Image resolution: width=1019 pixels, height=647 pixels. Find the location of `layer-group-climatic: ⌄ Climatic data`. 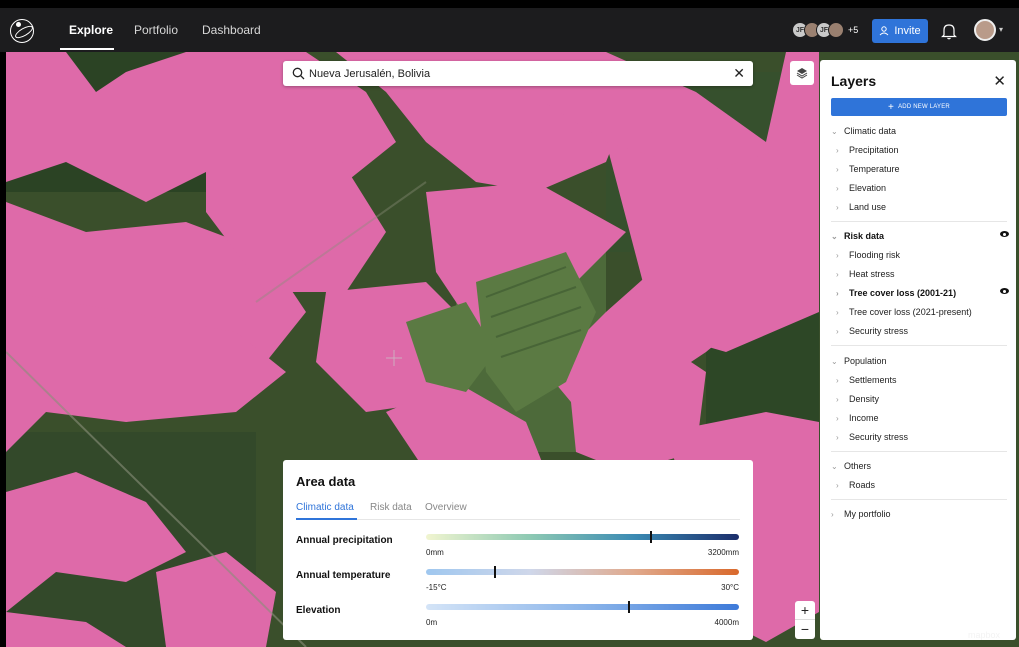

layer-group-climatic: ⌄ Climatic data is located at coordinates (920, 131).